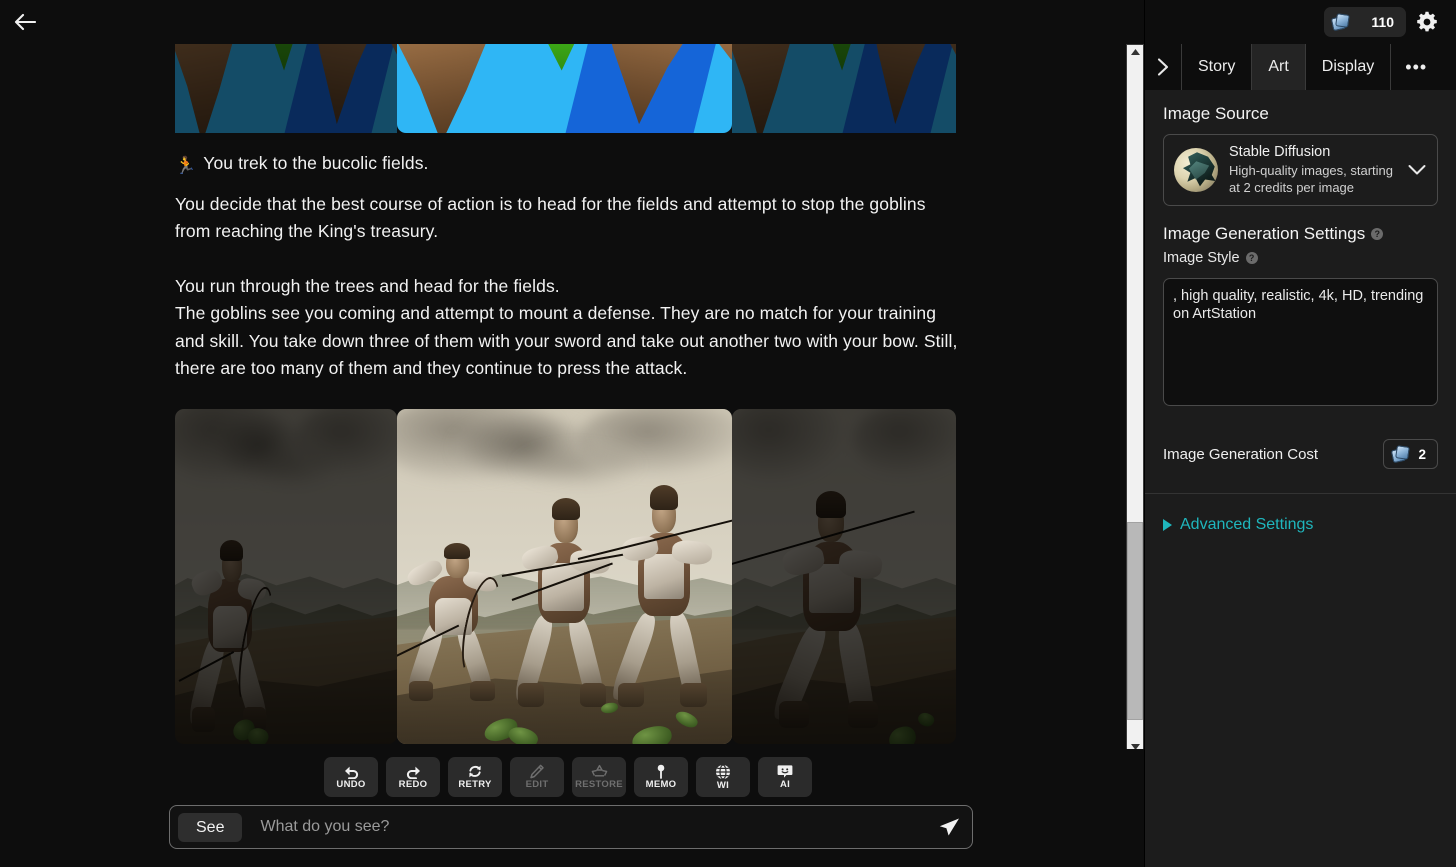 The width and height of the screenshot is (1456, 867). I want to click on credits-button: 110, so click(1365, 22).